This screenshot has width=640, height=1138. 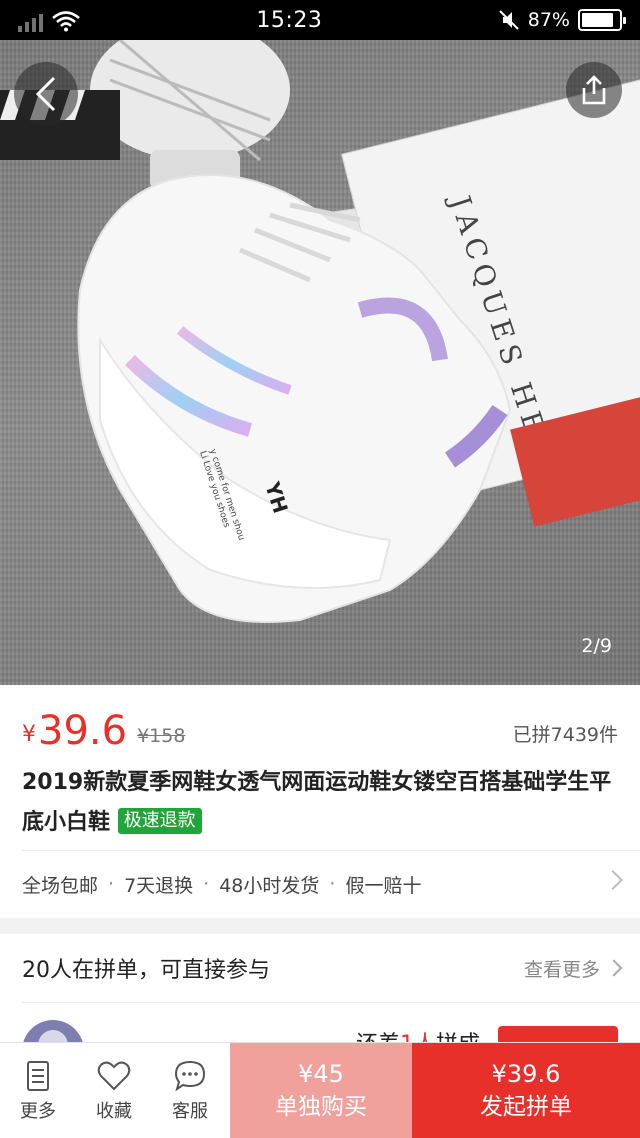 I want to click on buy-alone-button: ¥45 单独购买, so click(x=321, y=1090).